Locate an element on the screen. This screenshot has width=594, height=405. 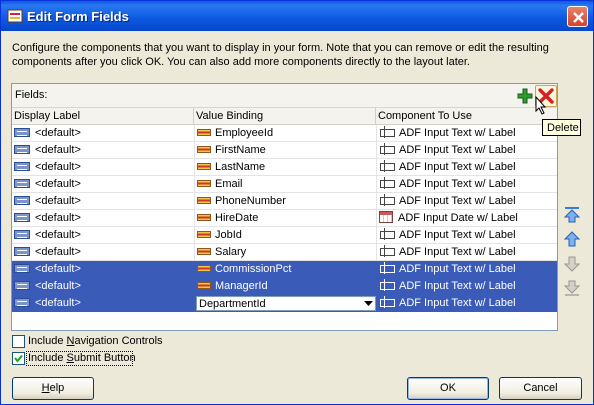
value-binding-cell: Salary is located at coordinates (285, 252).